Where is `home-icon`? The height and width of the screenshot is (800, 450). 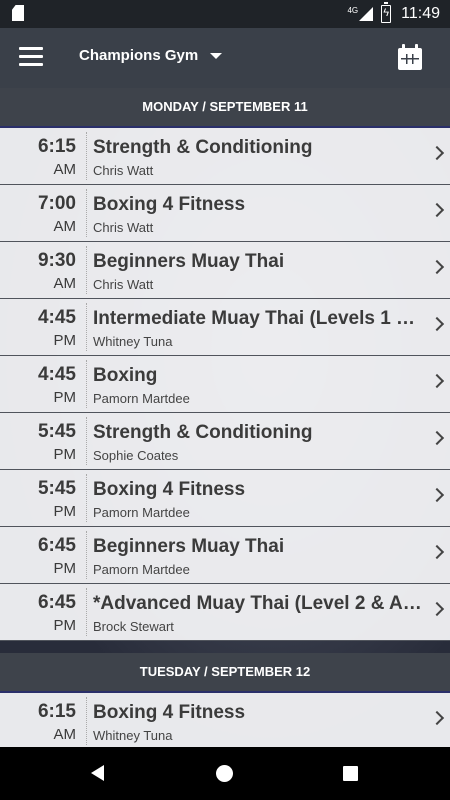 home-icon is located at coordinates (224, 773).